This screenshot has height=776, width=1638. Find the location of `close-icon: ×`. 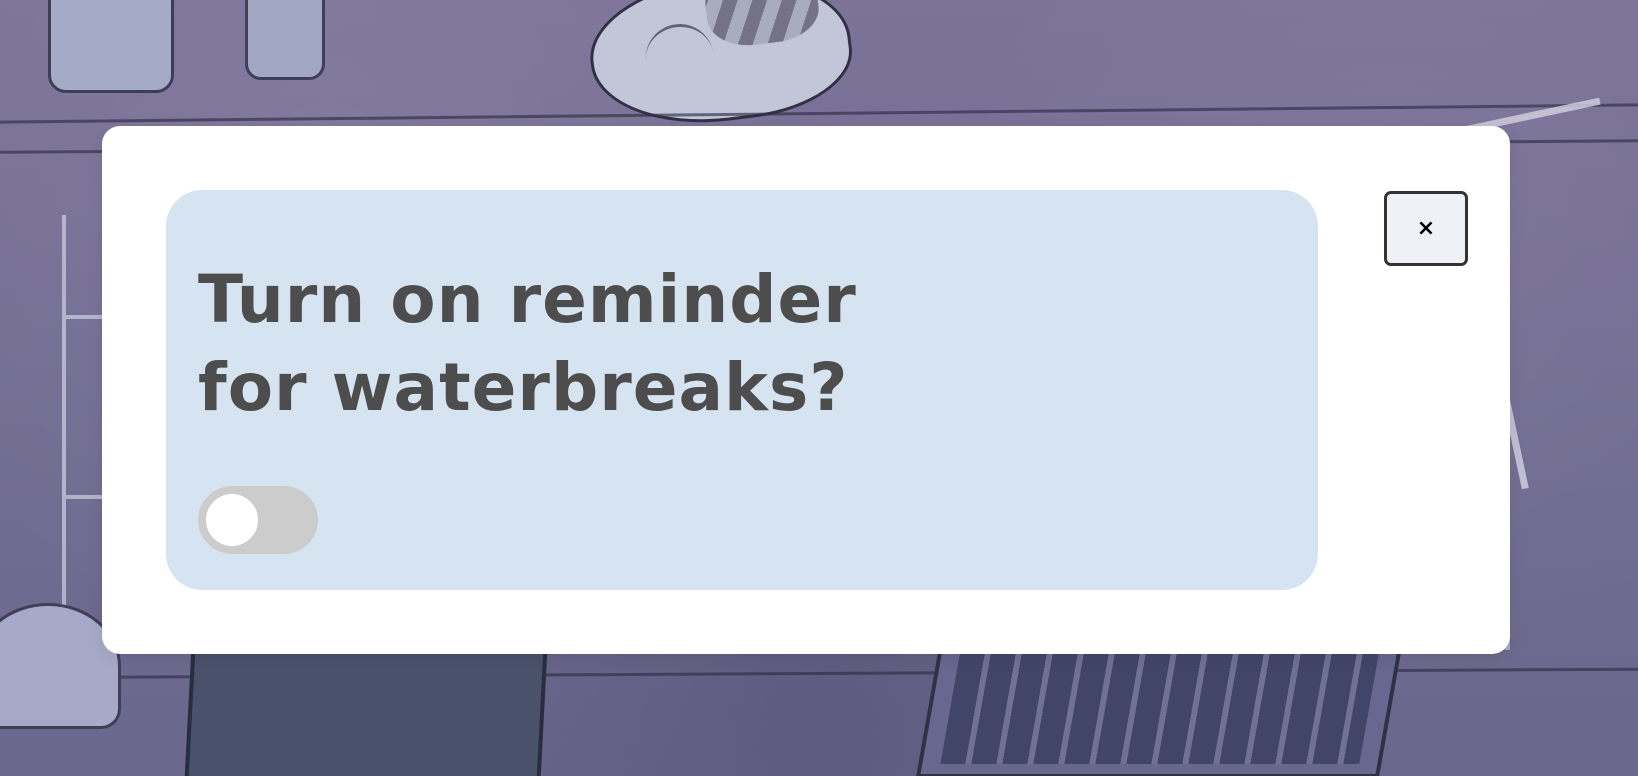

close-icon: × is located at coordinates (1426, 228).